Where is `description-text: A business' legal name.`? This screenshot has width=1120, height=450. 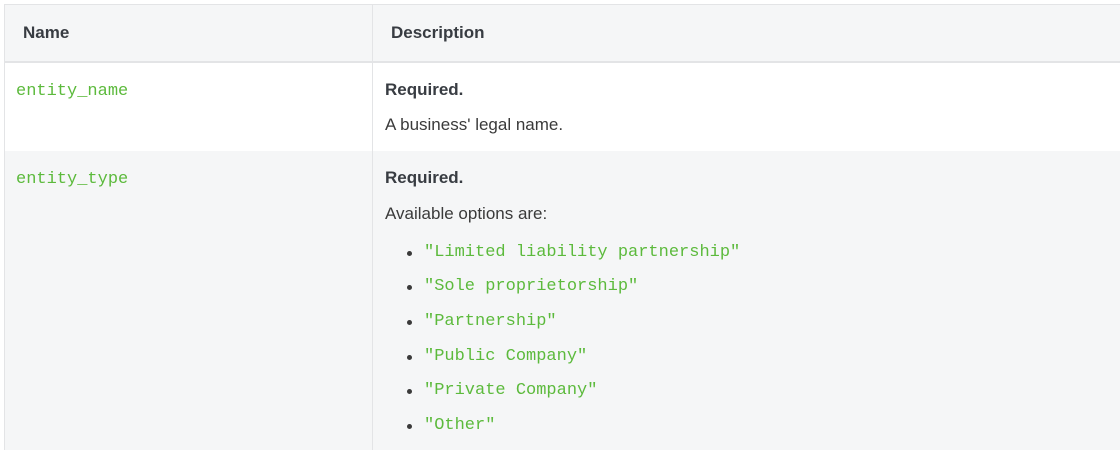
description-text: A business' legal name. is located at coordinates (474, 124).